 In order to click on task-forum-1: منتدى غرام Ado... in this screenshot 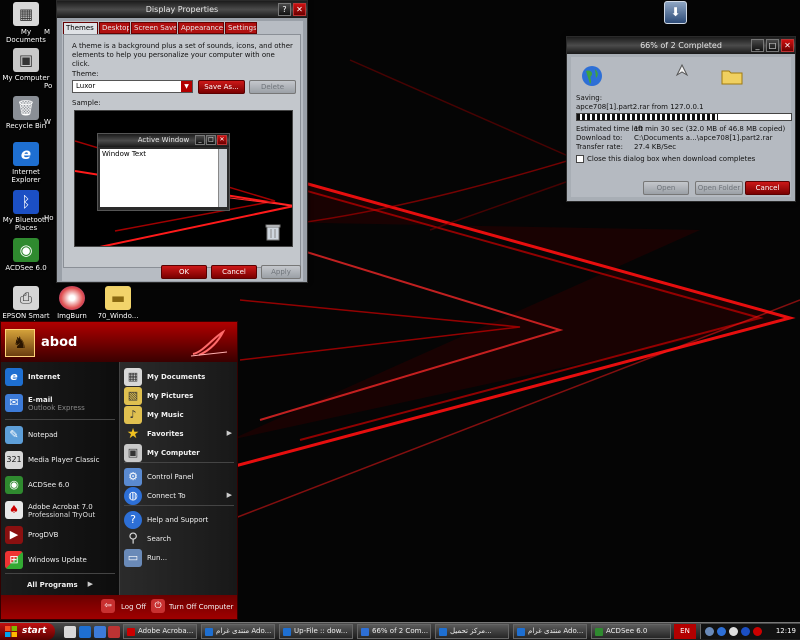, I will do `click(238, 631)`.